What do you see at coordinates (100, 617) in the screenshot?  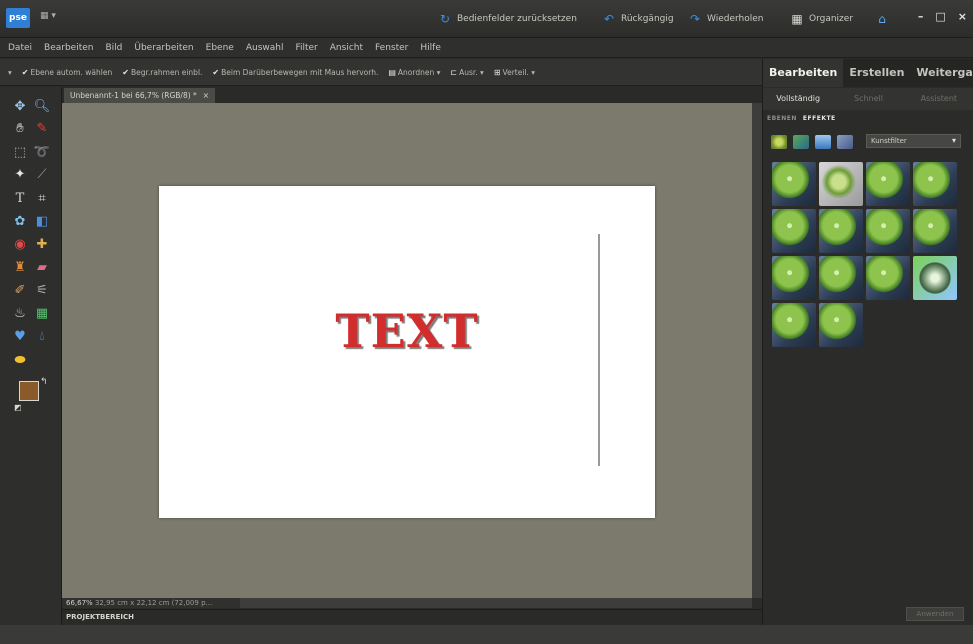 I see `project-area-label: PROJEKTBEREICH` at bounding box center [100, 617].